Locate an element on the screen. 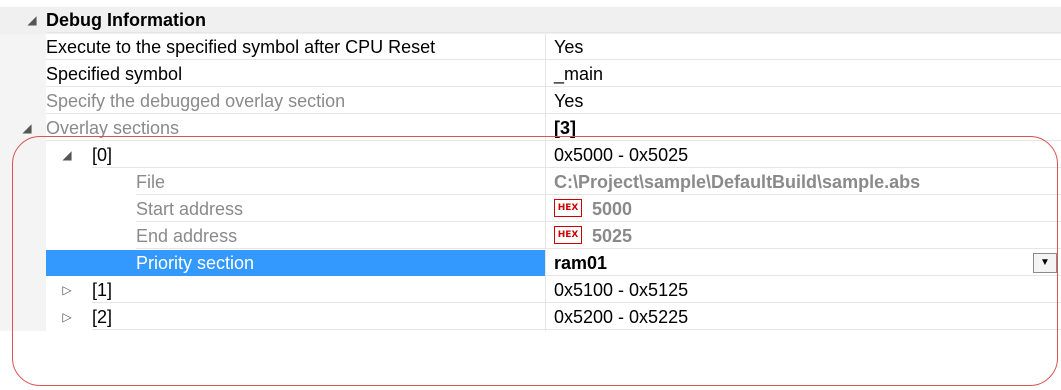 This screenshot has height=390, width=1061. property-row-overlay-sections: ◢ Overlay sections [3] is located at coordinates (530, 128).